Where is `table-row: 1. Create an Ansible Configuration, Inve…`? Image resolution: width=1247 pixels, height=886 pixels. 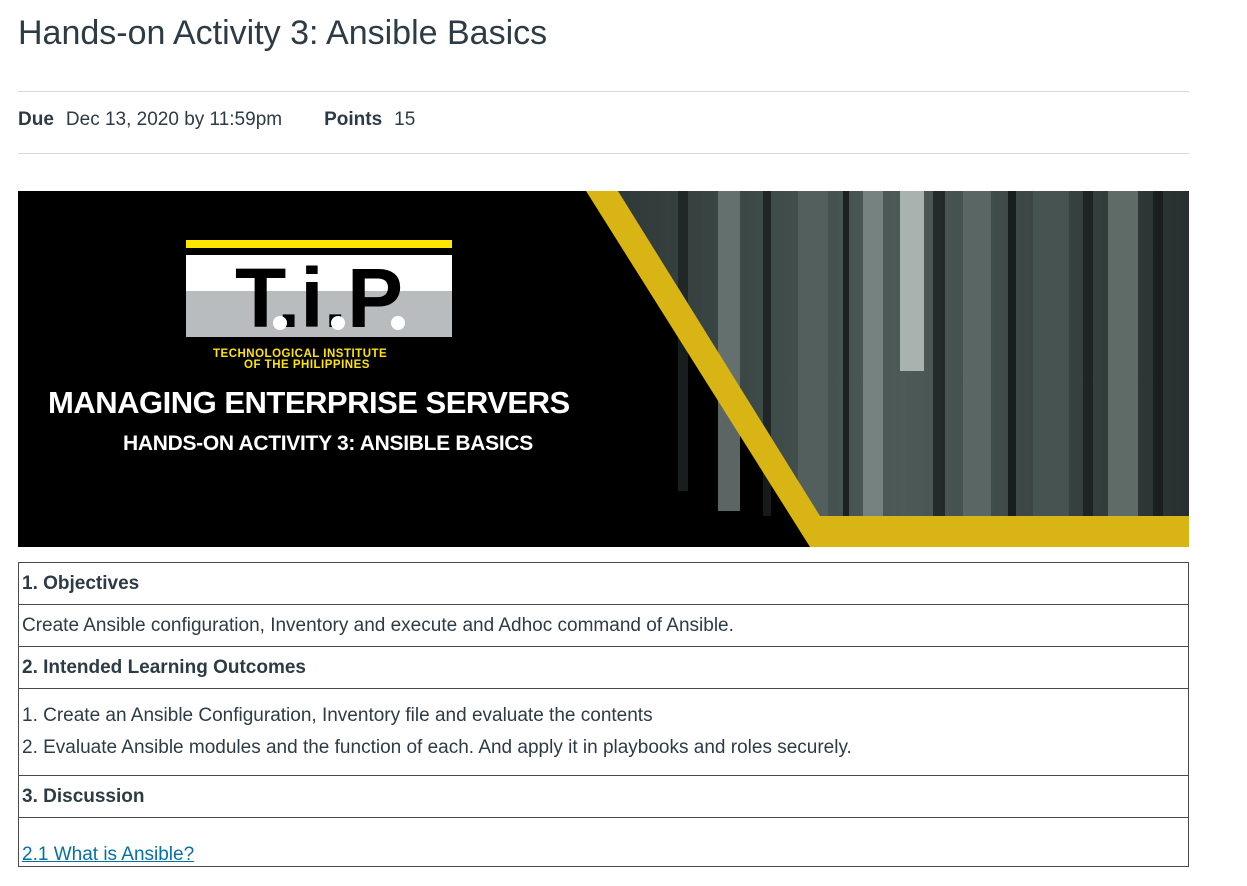 table-row: 1. Create an Ansible Configuration, Inve… is located at coordinates (603, 732).